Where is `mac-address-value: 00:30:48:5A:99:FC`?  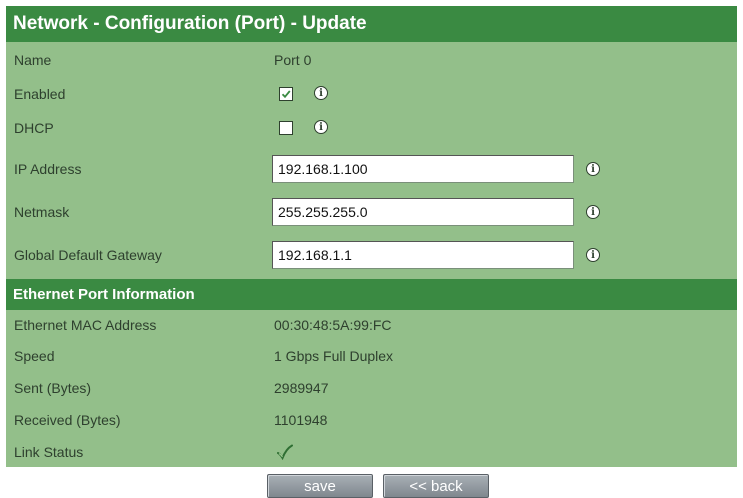 mac-address-value: 00:30:48:5A:99:FC is located at coordinates (333, 325).